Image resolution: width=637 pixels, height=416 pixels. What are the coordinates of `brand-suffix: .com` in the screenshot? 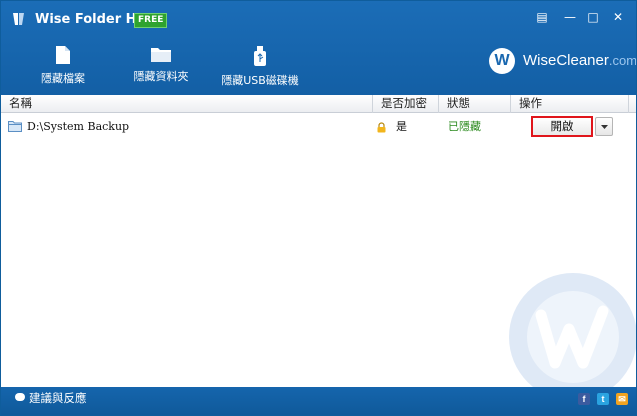 It's located at (622, 60).